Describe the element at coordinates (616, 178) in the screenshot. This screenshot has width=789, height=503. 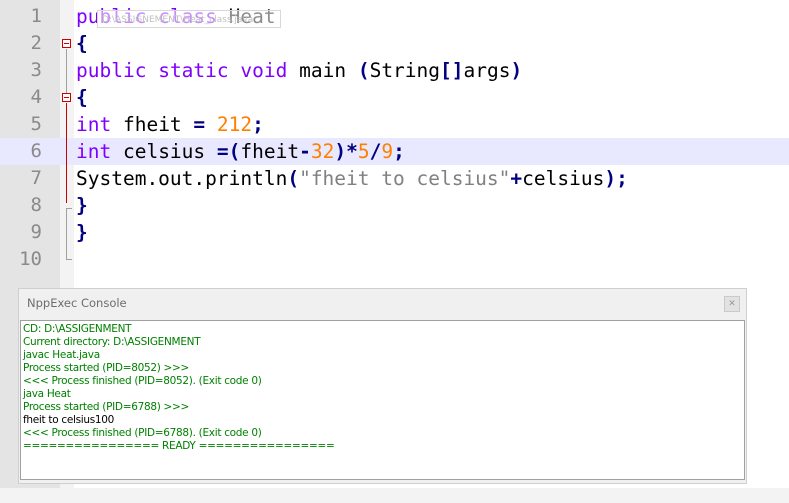
I see `code-token: );` at that location.